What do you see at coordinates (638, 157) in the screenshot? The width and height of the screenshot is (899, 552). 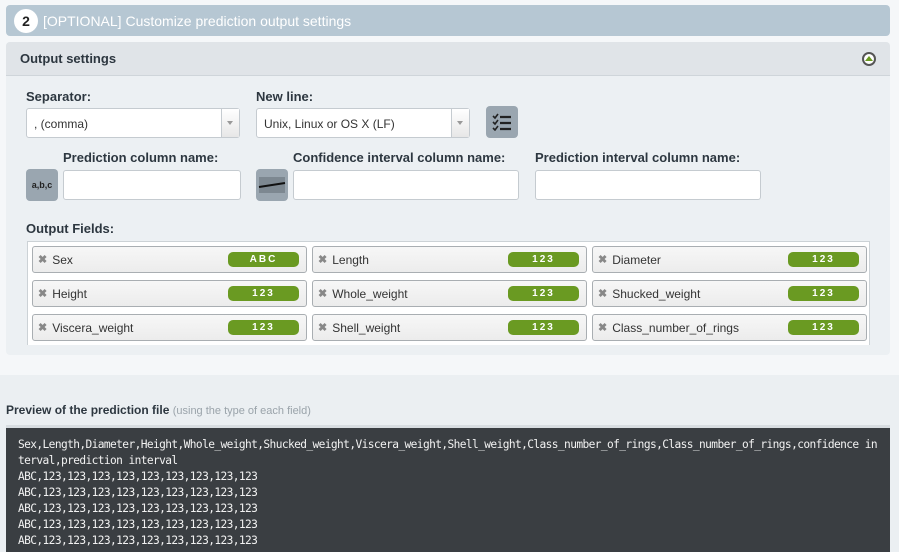 I see `prediction-interval-label: Prediction interval column name:` at bounding box center [638, 157].